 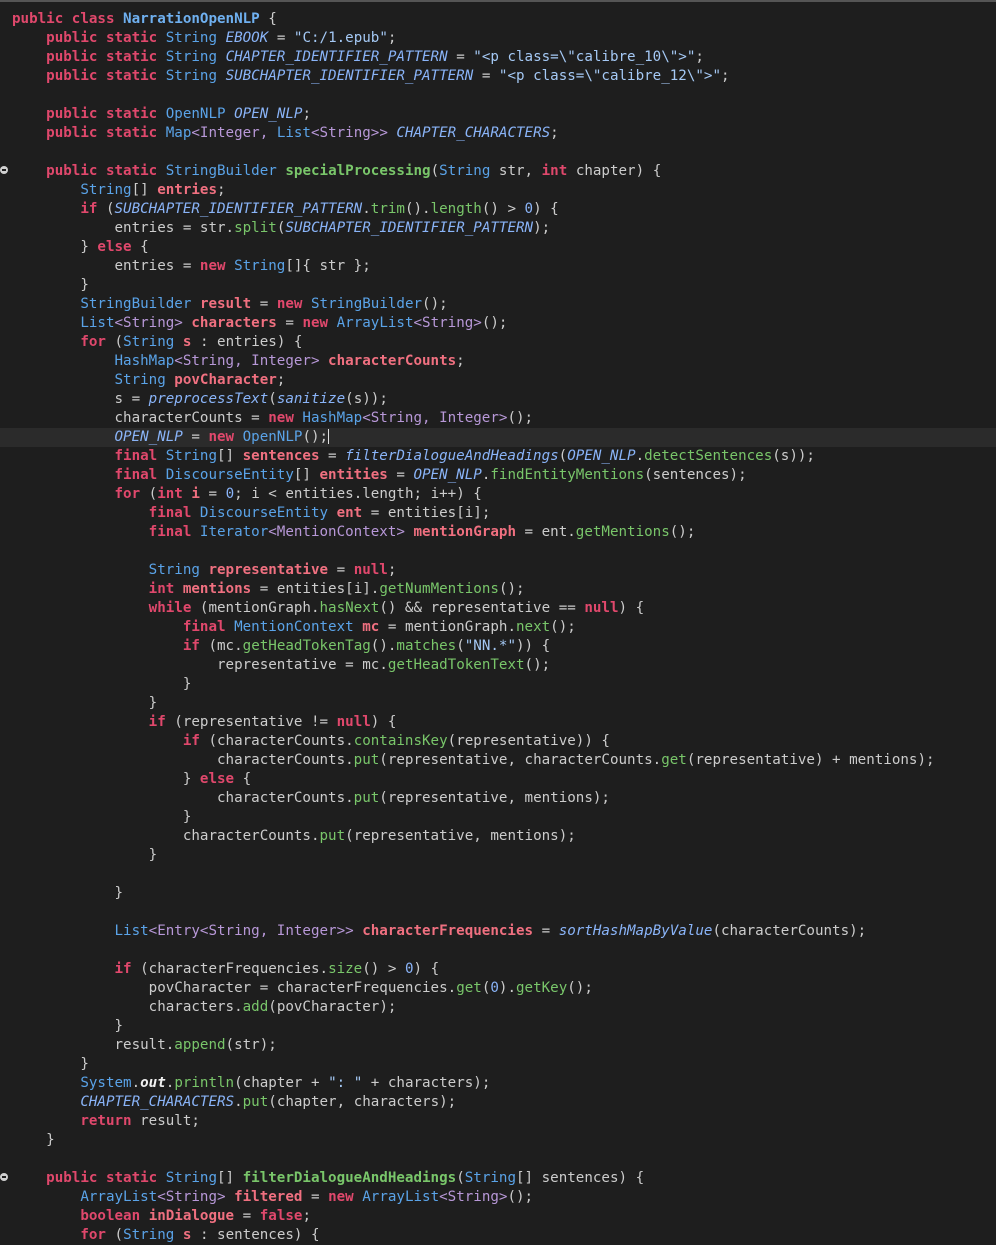 I want to click on code-token: result, so click(x=166, y=1121).